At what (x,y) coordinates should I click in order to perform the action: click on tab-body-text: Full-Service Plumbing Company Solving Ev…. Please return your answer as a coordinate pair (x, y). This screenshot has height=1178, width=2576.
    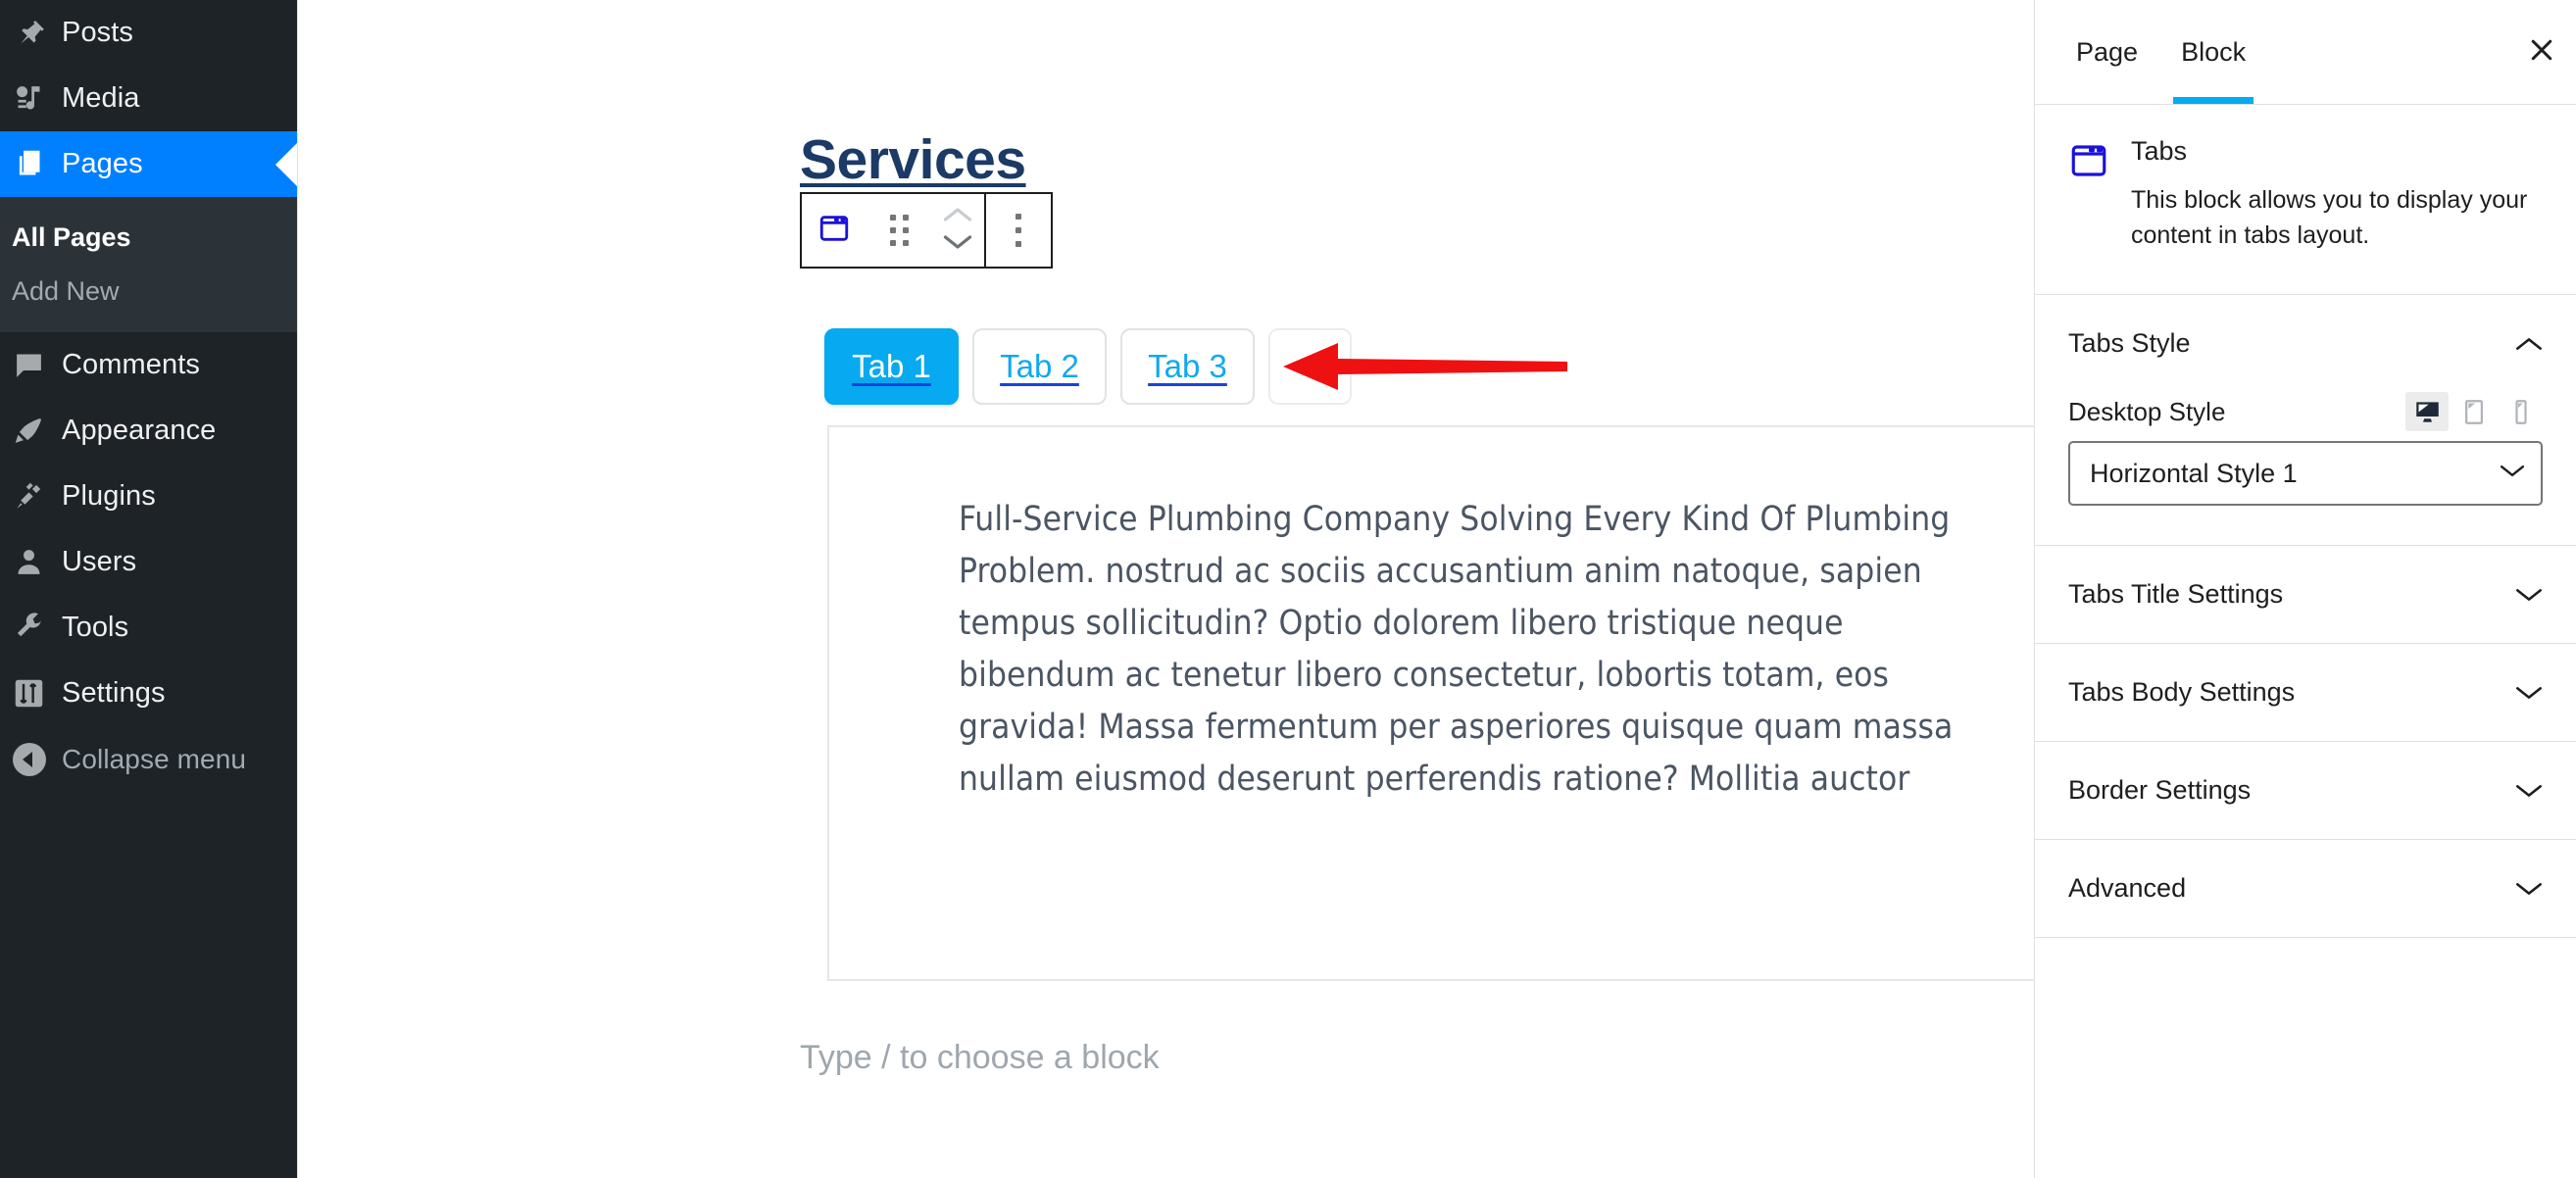
    Looking at the image, I should click on (1458, 650).